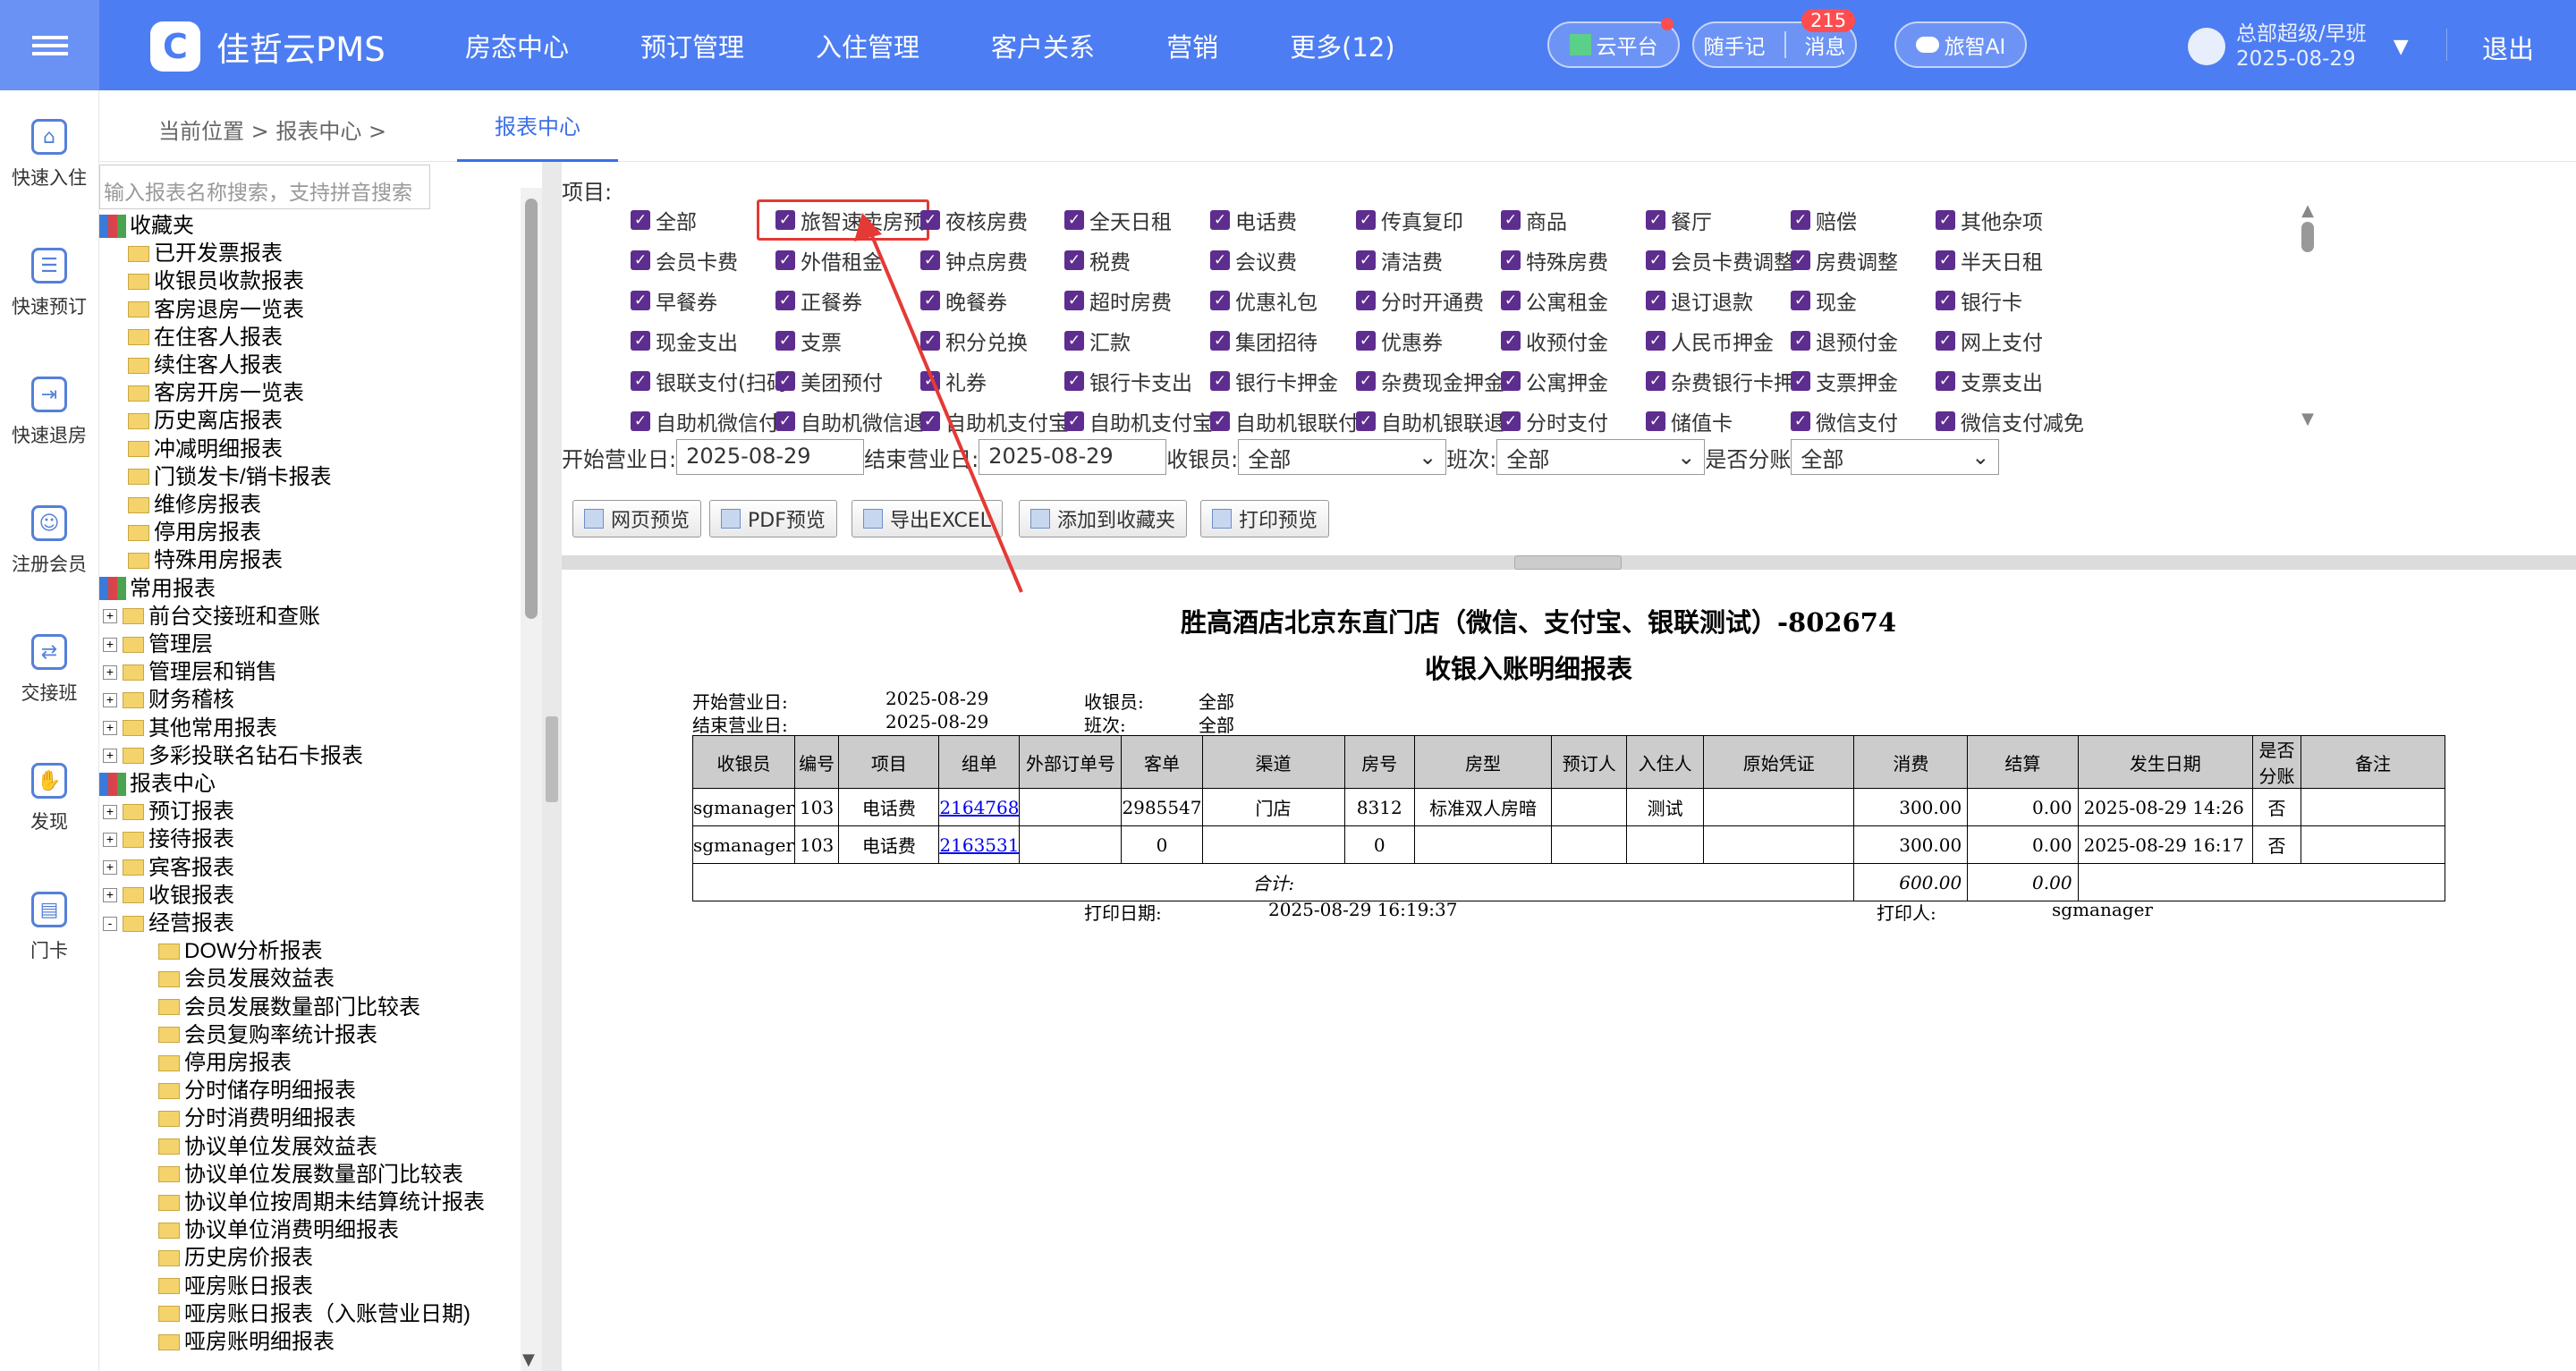 This screenshot has height=1371, width=2576. I want to click on item-checkbox: ✓ 特殊房费, so click(1554, 261).